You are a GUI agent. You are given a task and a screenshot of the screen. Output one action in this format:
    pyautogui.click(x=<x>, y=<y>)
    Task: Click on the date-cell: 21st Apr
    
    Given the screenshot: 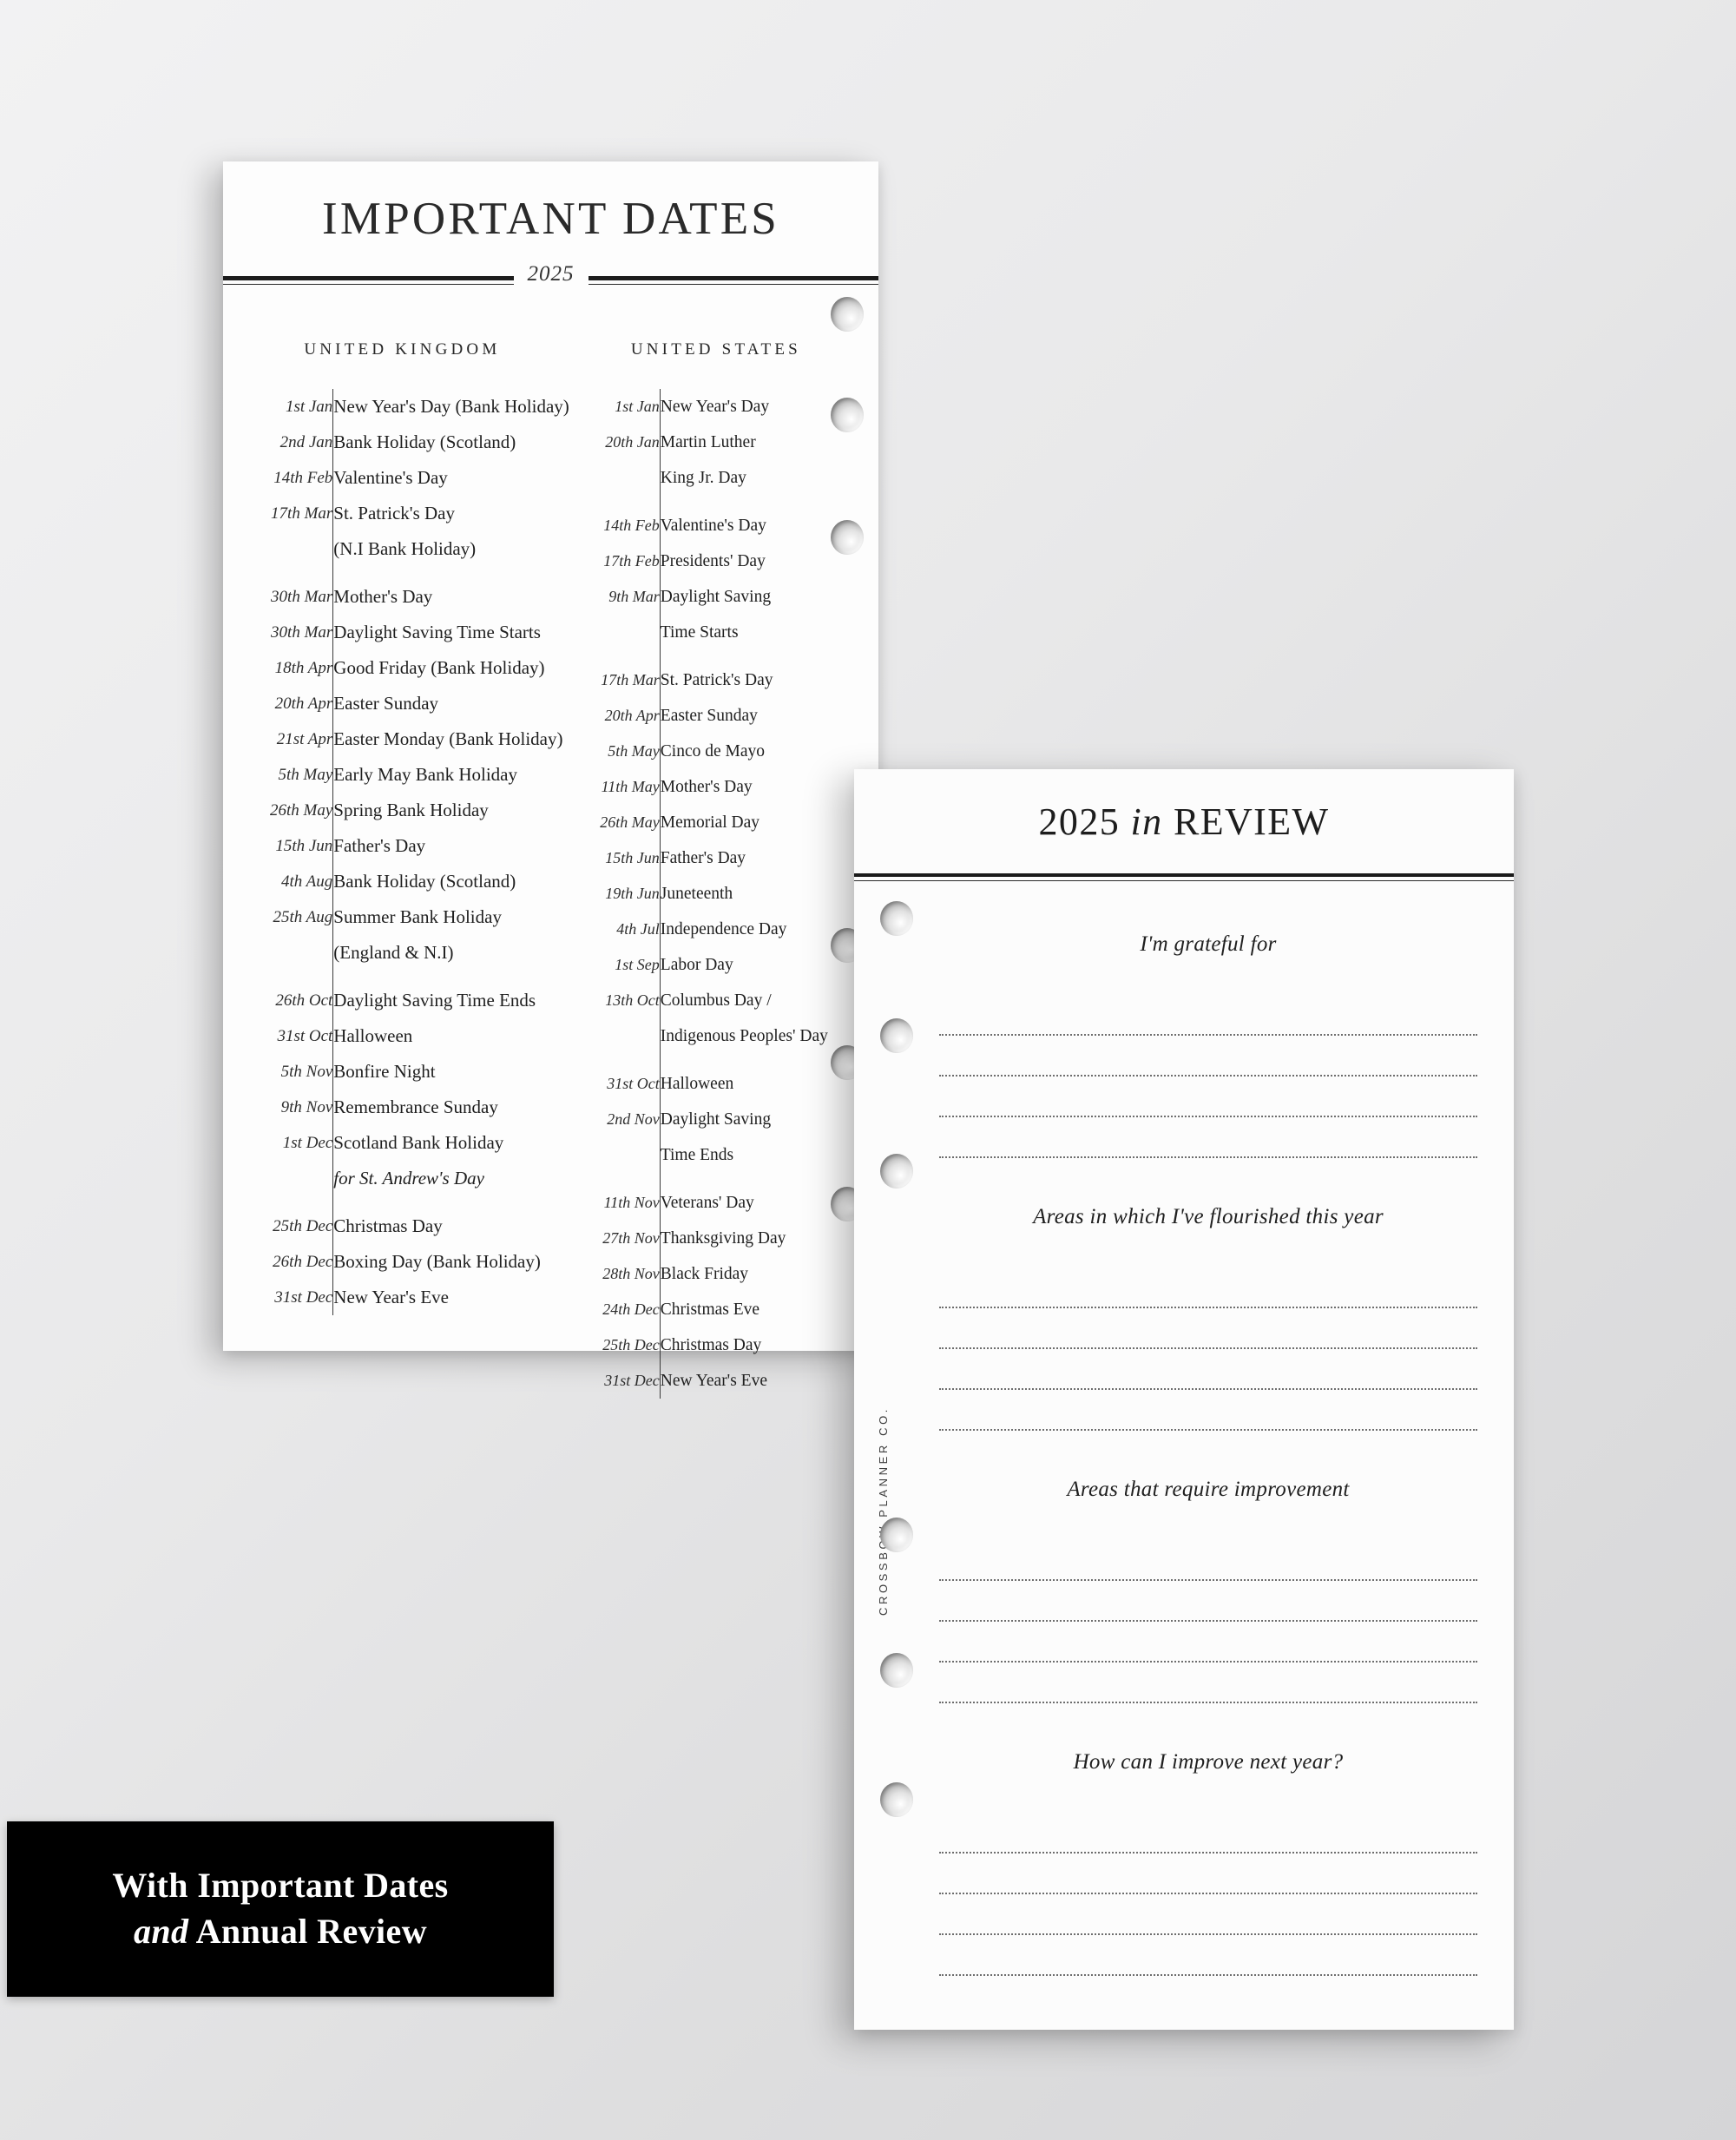 What is the action you would take?
    pyautogui.click(x=304, y=739)
    